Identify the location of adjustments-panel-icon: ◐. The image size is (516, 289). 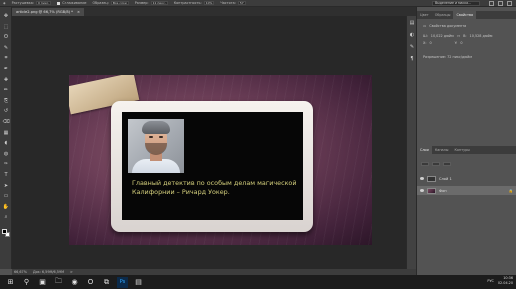
(412, 35).